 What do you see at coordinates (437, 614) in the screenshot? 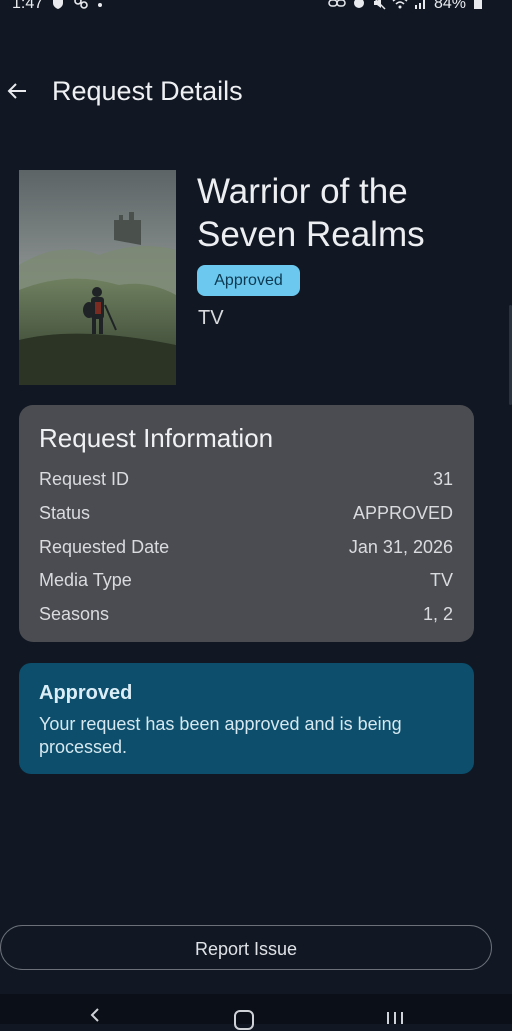
I see `info-value: 1, 2` at bounding box center [437, 614].